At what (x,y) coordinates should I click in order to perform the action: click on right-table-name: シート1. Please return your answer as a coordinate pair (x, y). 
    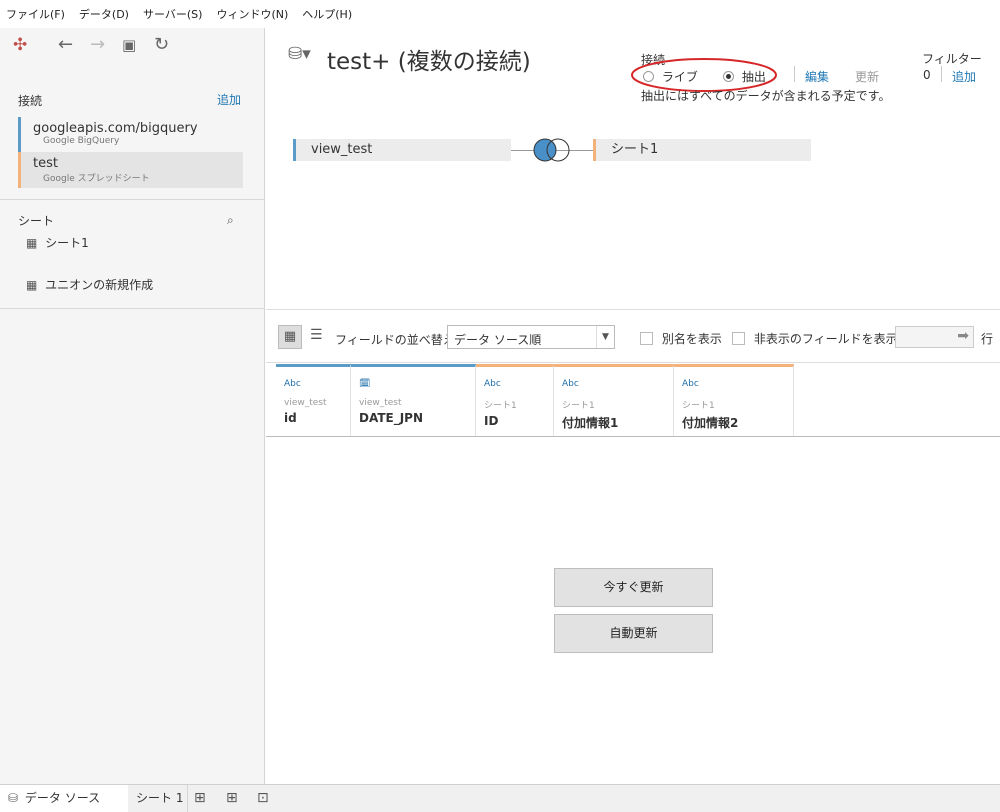
    Looking at the image, I should click on (635, 149).